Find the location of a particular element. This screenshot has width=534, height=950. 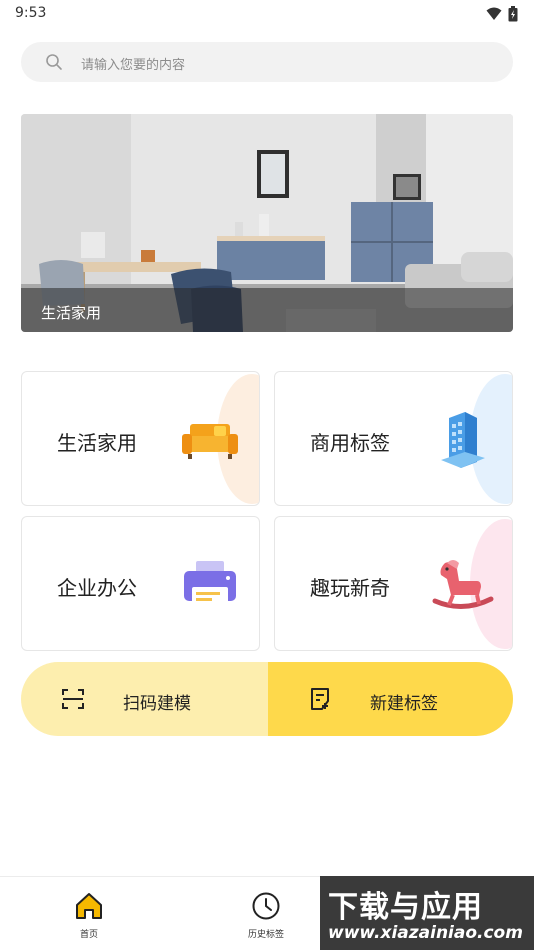

sofa-icon is located at coordinates (210, 441).